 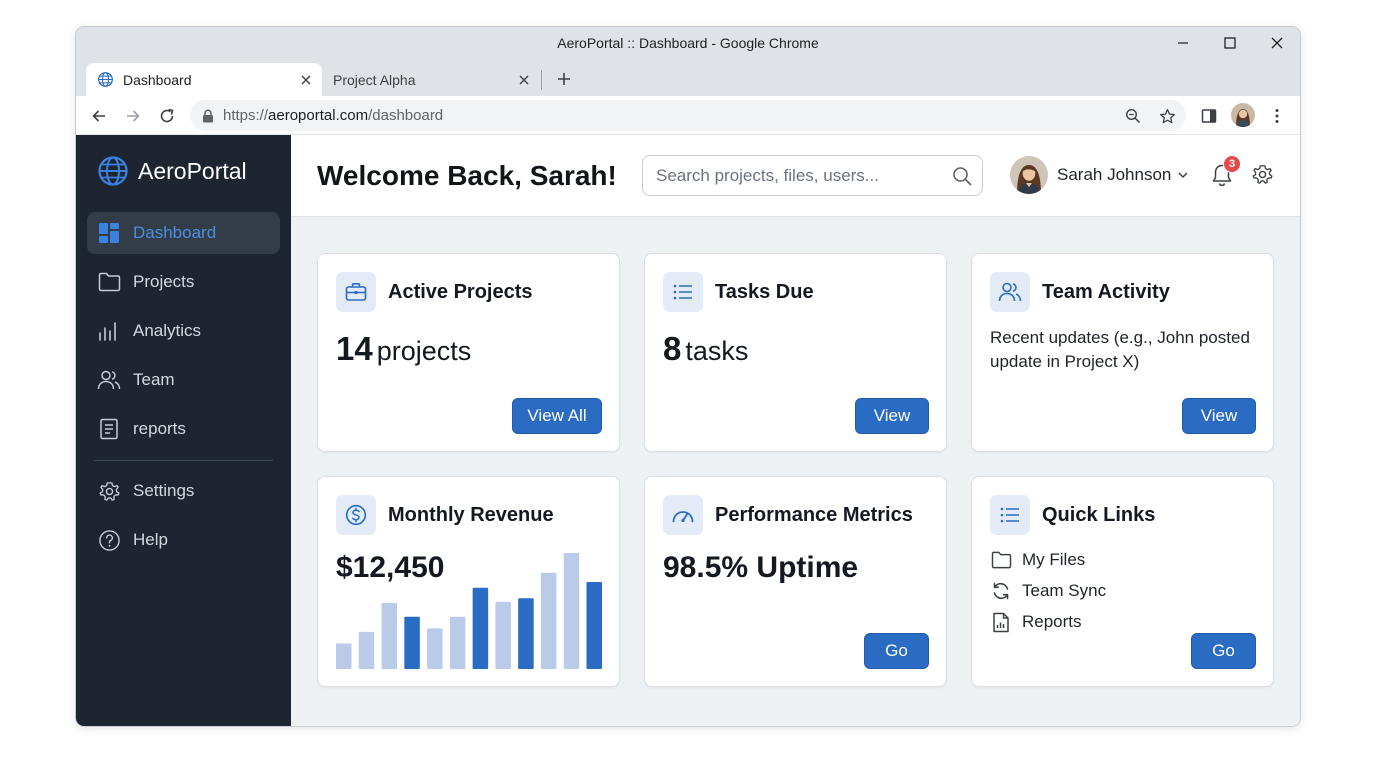 I want to click on sidebar-item-team: Team, so click(x=183, y=380).